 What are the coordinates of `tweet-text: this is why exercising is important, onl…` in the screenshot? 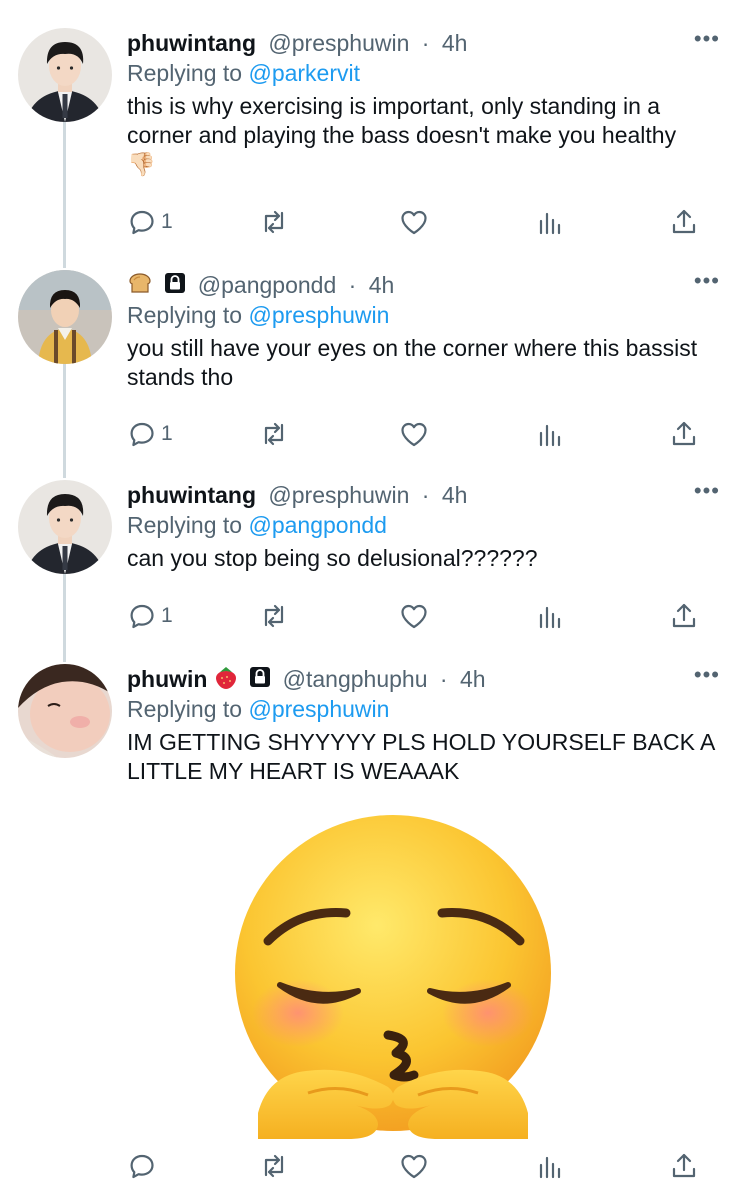 It's located at (423, 135).